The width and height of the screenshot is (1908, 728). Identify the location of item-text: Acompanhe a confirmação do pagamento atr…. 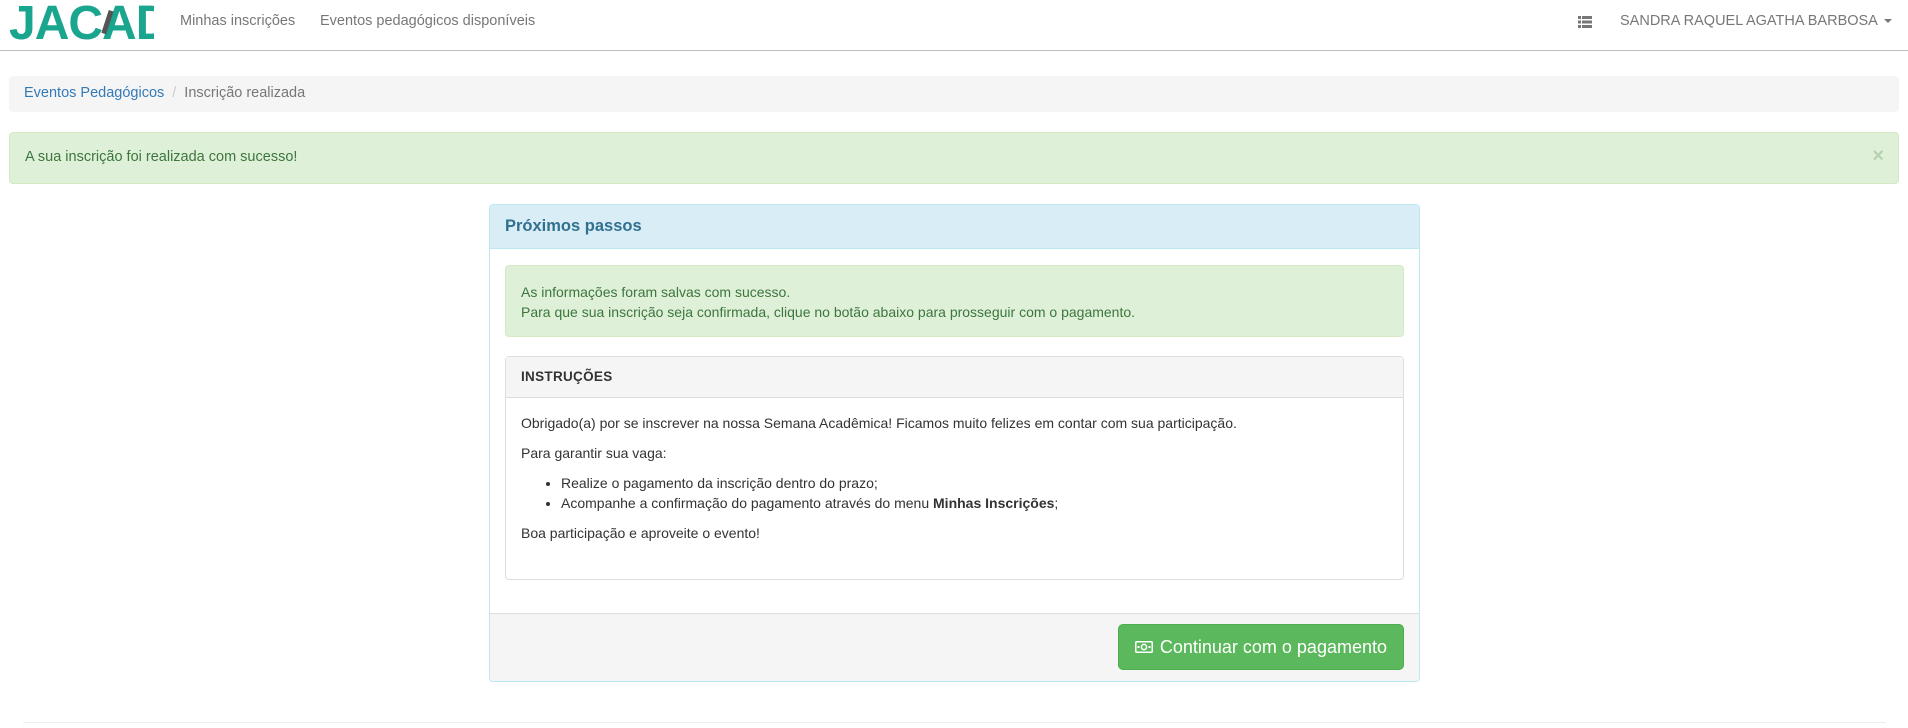
(747, 503).